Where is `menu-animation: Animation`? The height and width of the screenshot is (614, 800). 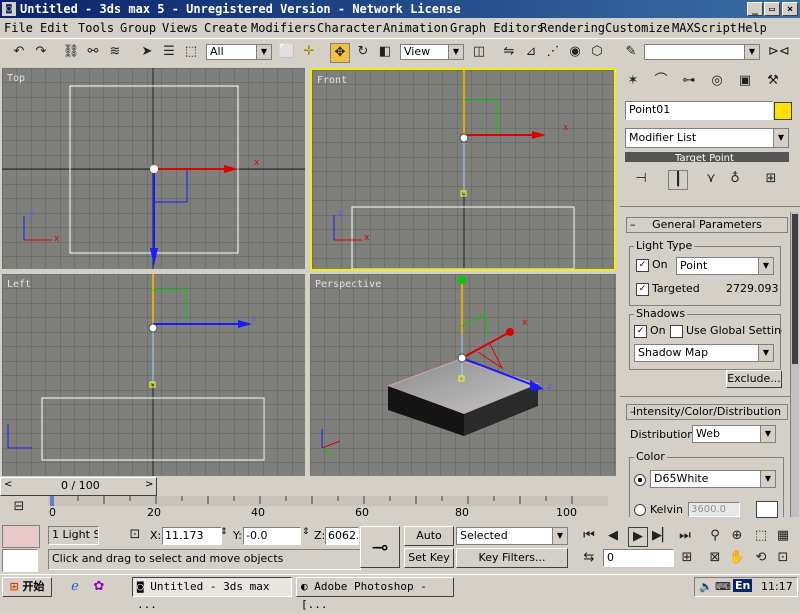
menu-animation: Animation is located at coordinates (415, 28).